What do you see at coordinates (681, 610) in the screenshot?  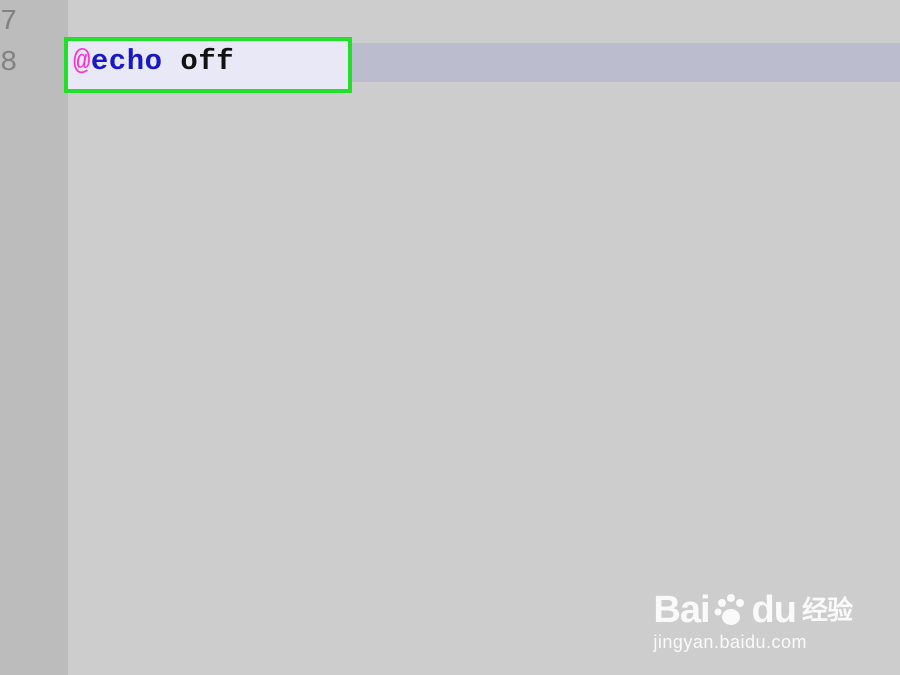 I see `watermark-logo-left: Bai` at bounding box center [681, 610].